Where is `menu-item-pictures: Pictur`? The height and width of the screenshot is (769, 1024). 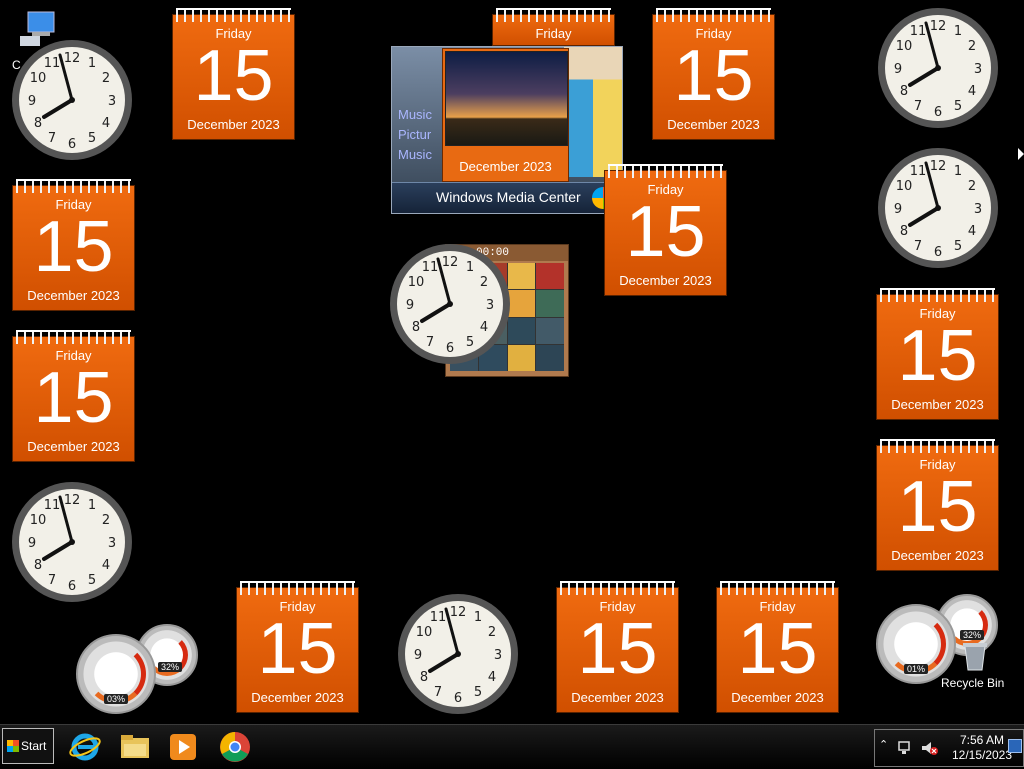 menu-item-pictures: Pictur is located at coordinates (415, 135).